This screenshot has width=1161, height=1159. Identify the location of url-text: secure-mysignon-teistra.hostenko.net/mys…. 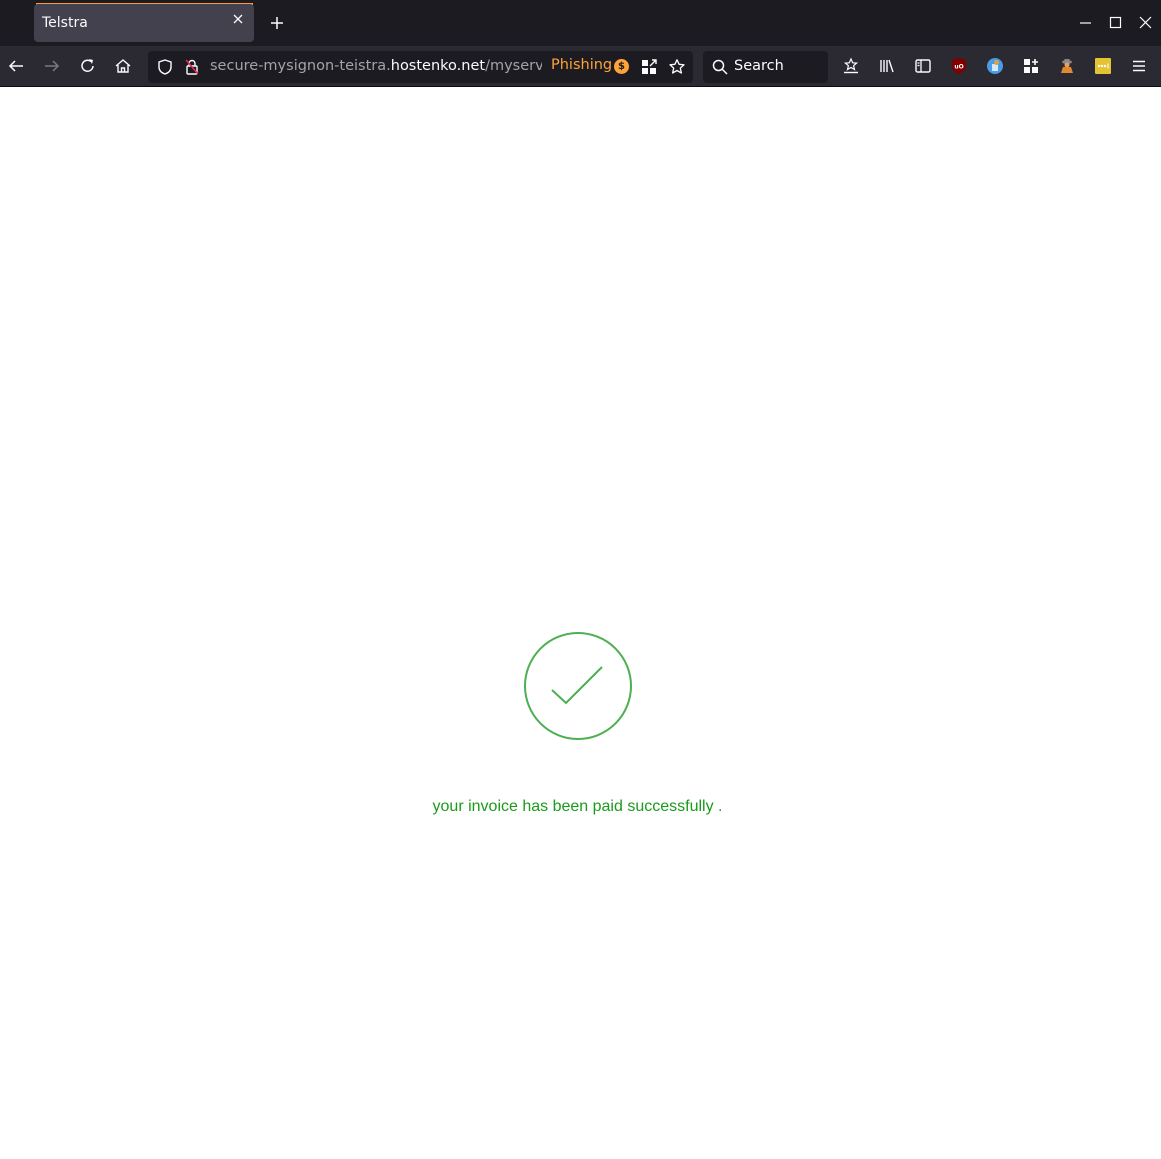
(376, 66).